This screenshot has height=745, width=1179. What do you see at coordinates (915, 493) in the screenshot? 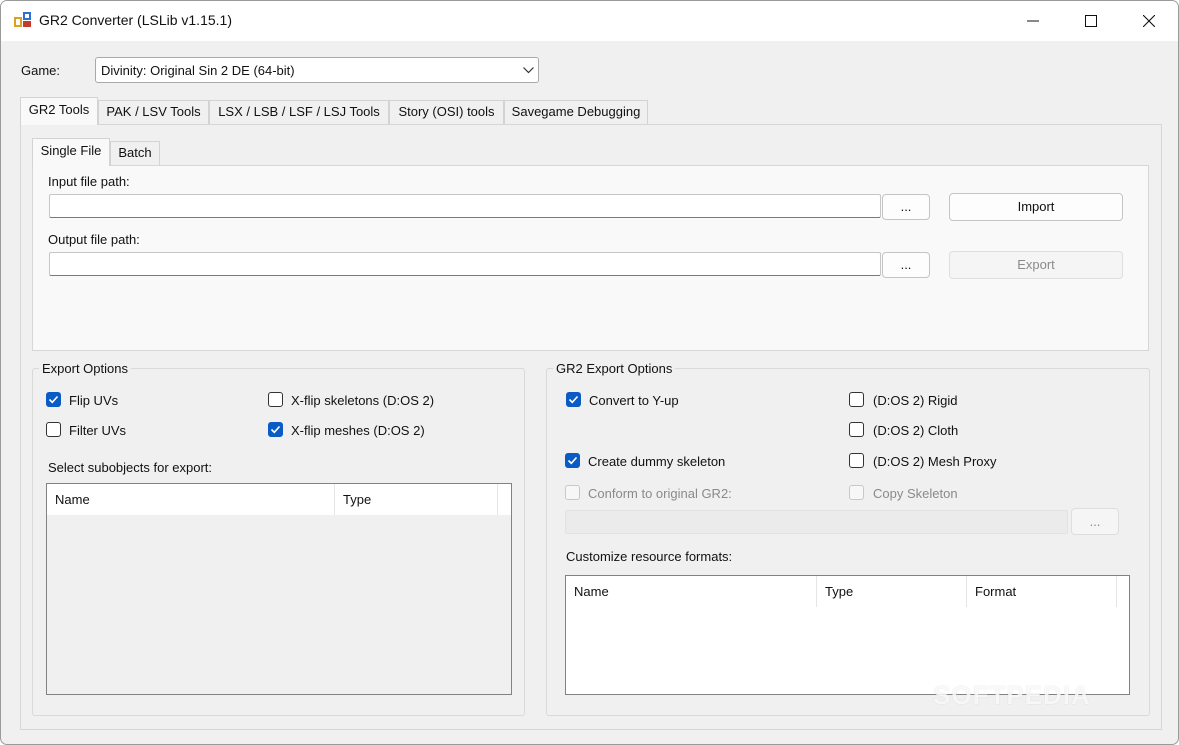
I see `copy-skeleton-label: Copy Skeleton` at bounding box center [915, 493].